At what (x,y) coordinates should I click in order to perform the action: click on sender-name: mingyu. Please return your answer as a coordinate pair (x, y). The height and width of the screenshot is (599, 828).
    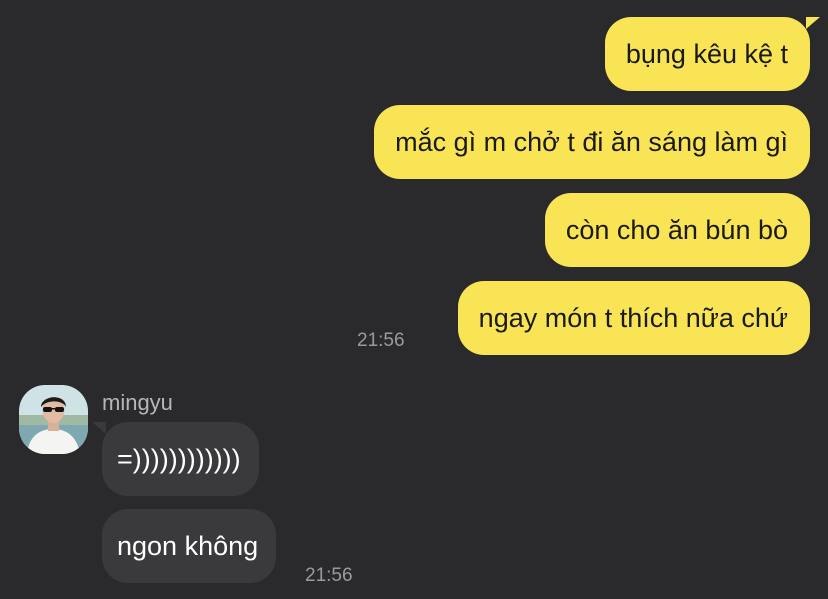
    Looking at the image, I should click on (137, 402).